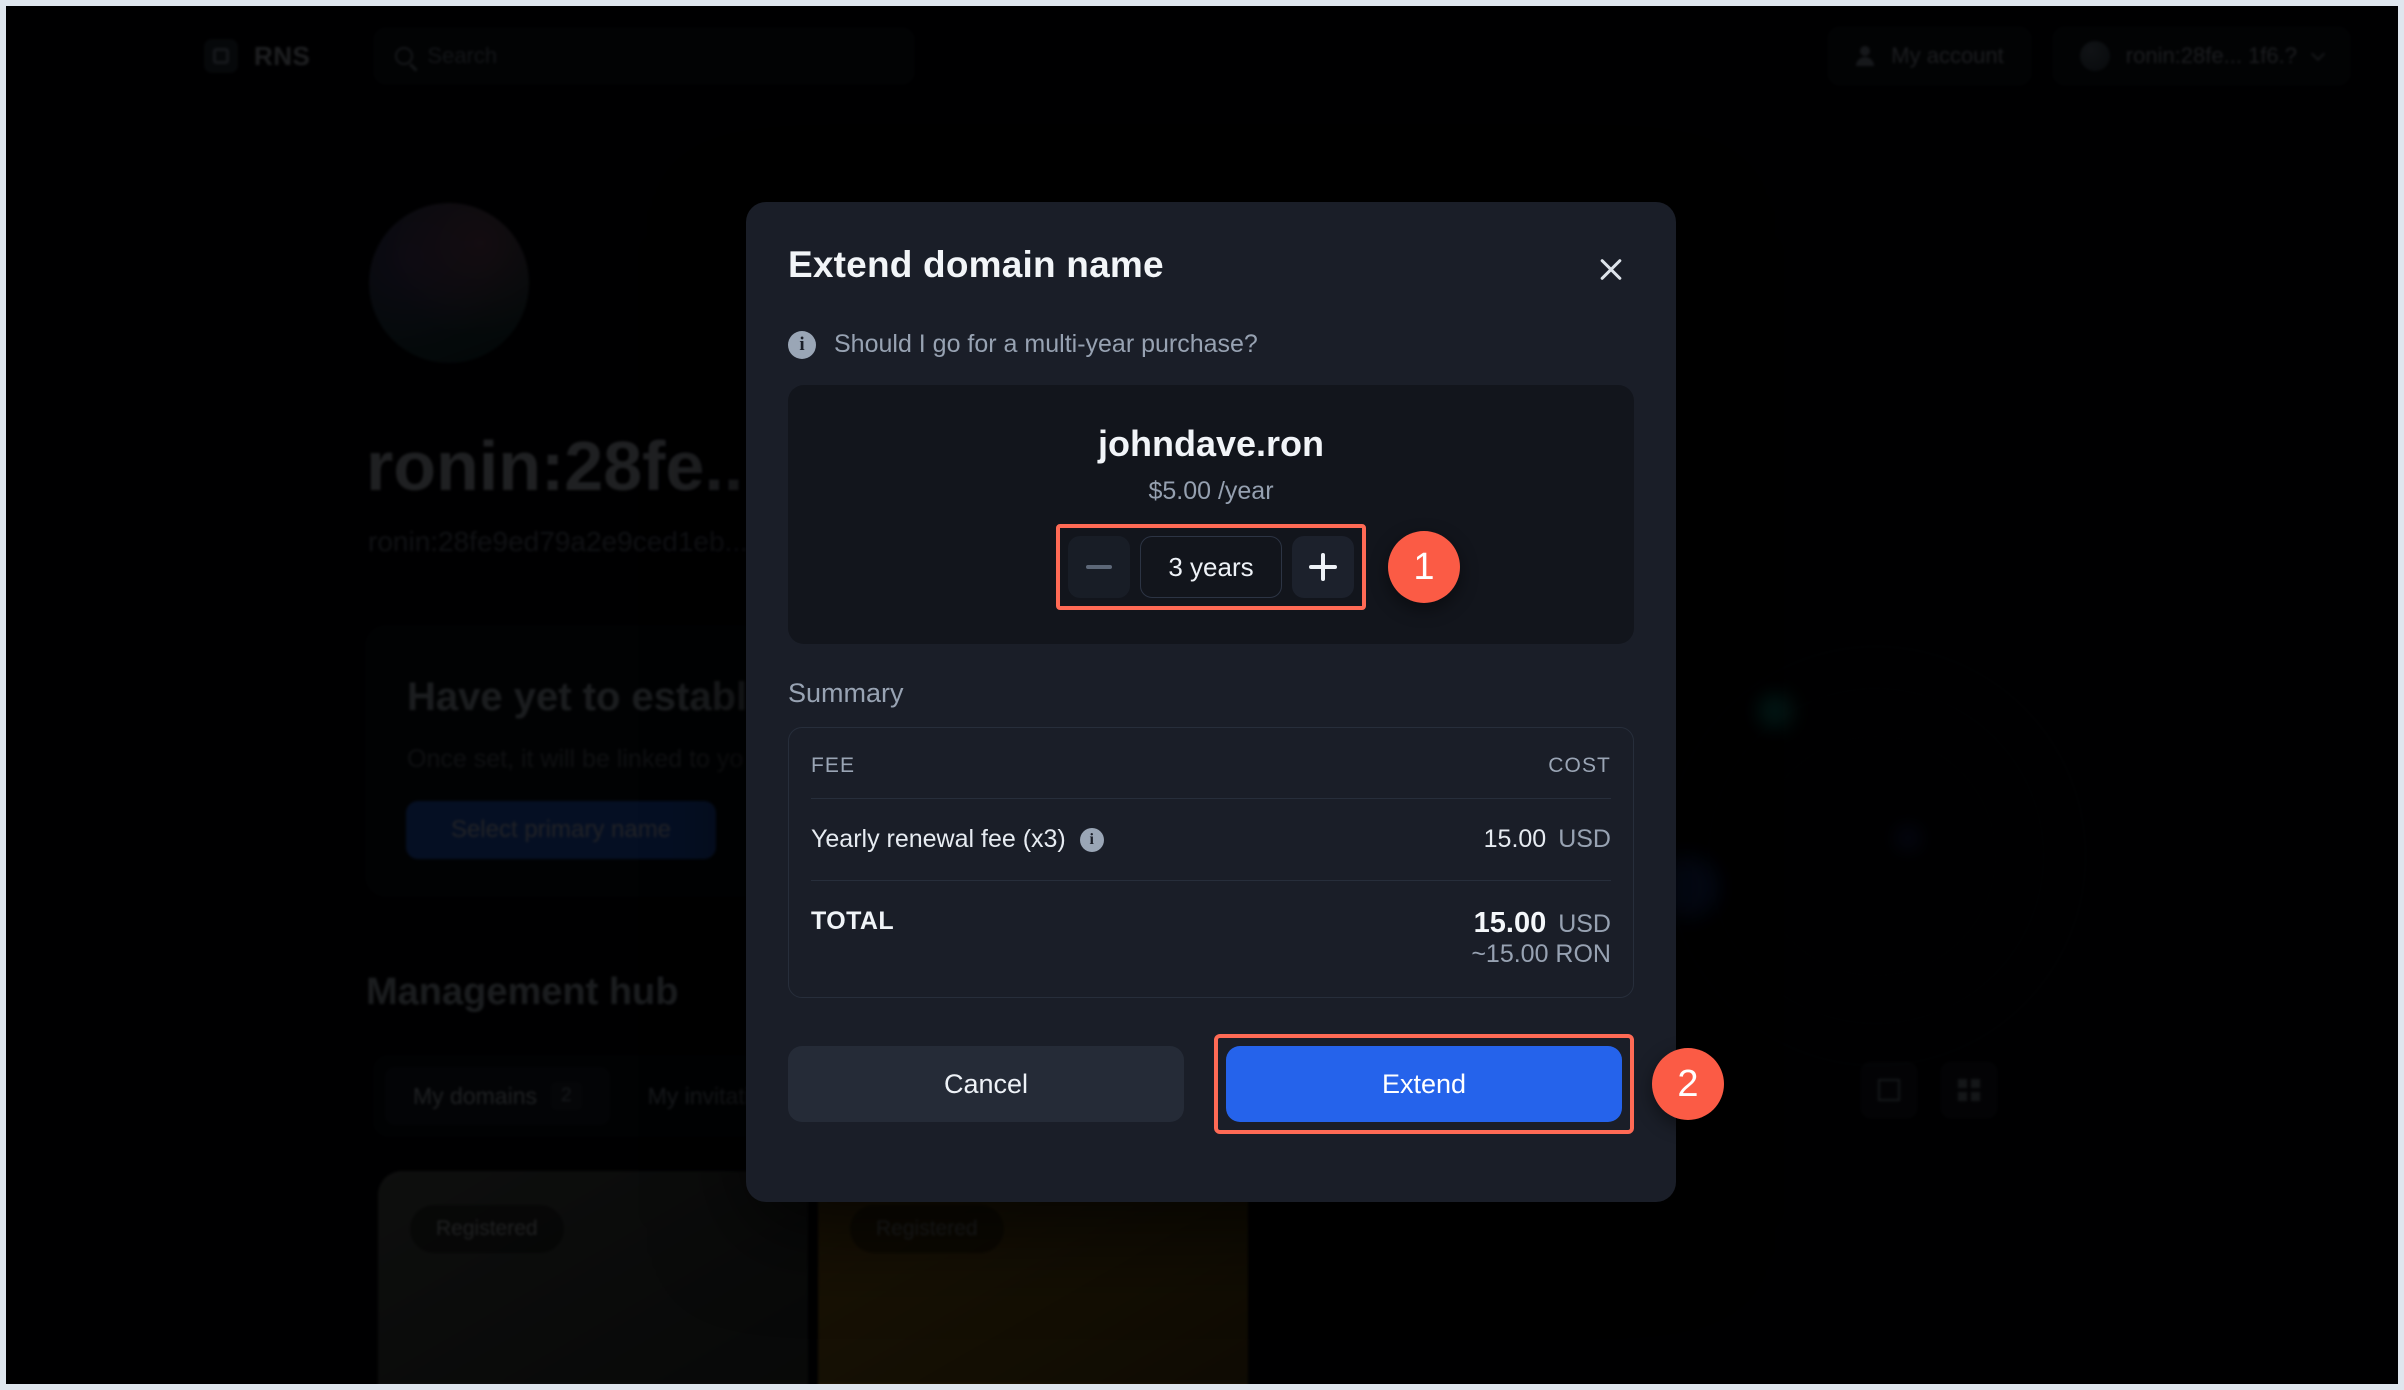  I want to click on total-amount-group: 15.00 USD ~15.00 RON, so click(1541, 938).